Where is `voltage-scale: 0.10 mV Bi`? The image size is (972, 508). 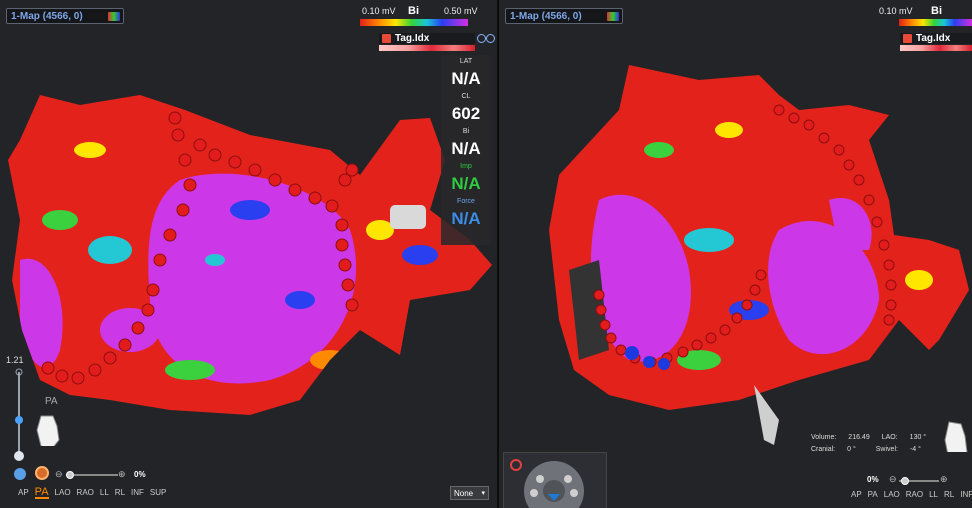 voltage-scale: 0.10 mV Bi is located at coordinates (924, 15).